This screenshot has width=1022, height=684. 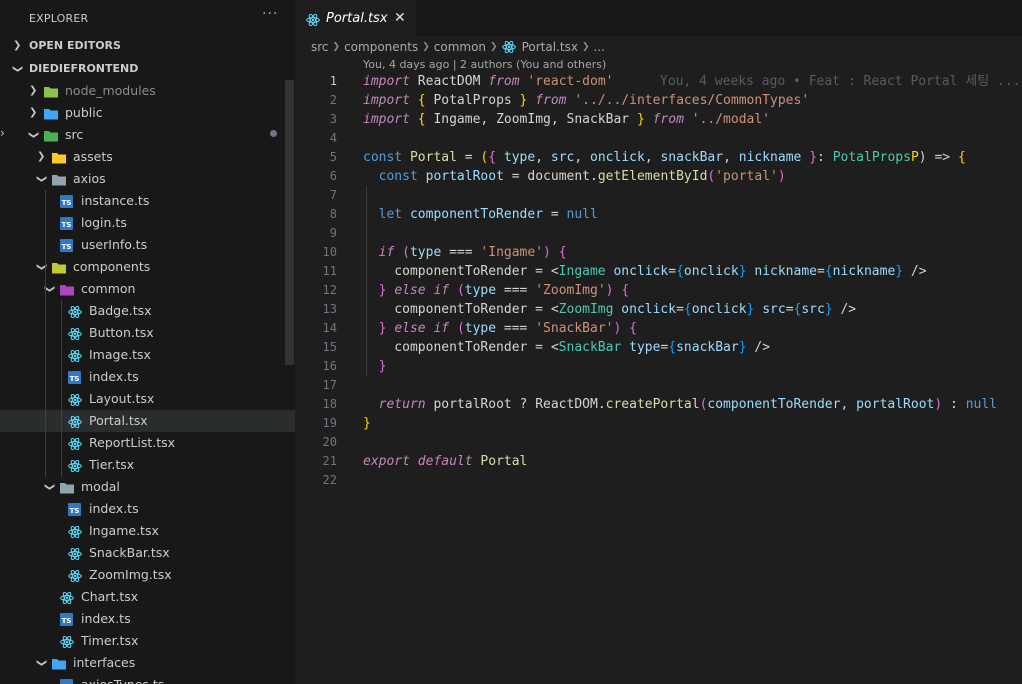 I want to click on tree-item-label: login.ts, so click(x=104, y=222).